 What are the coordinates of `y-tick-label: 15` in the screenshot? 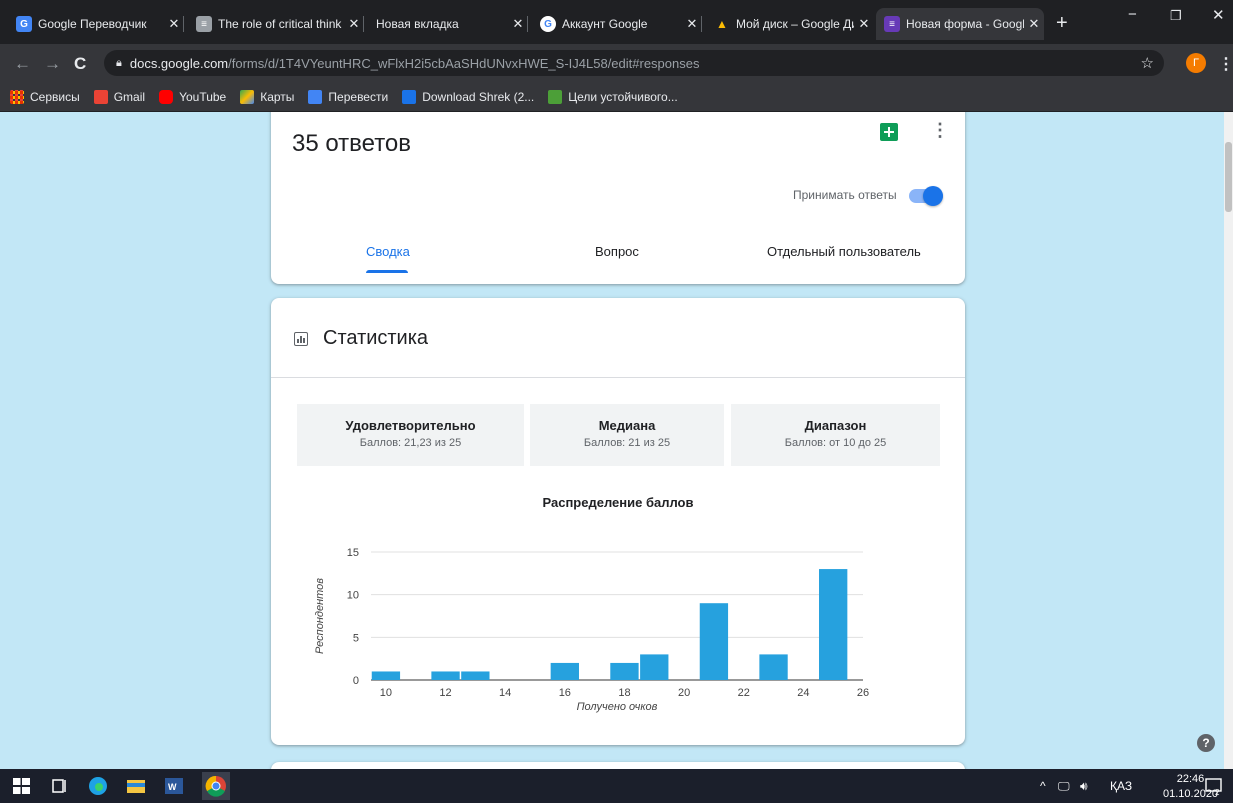 It's located at (353, 553).